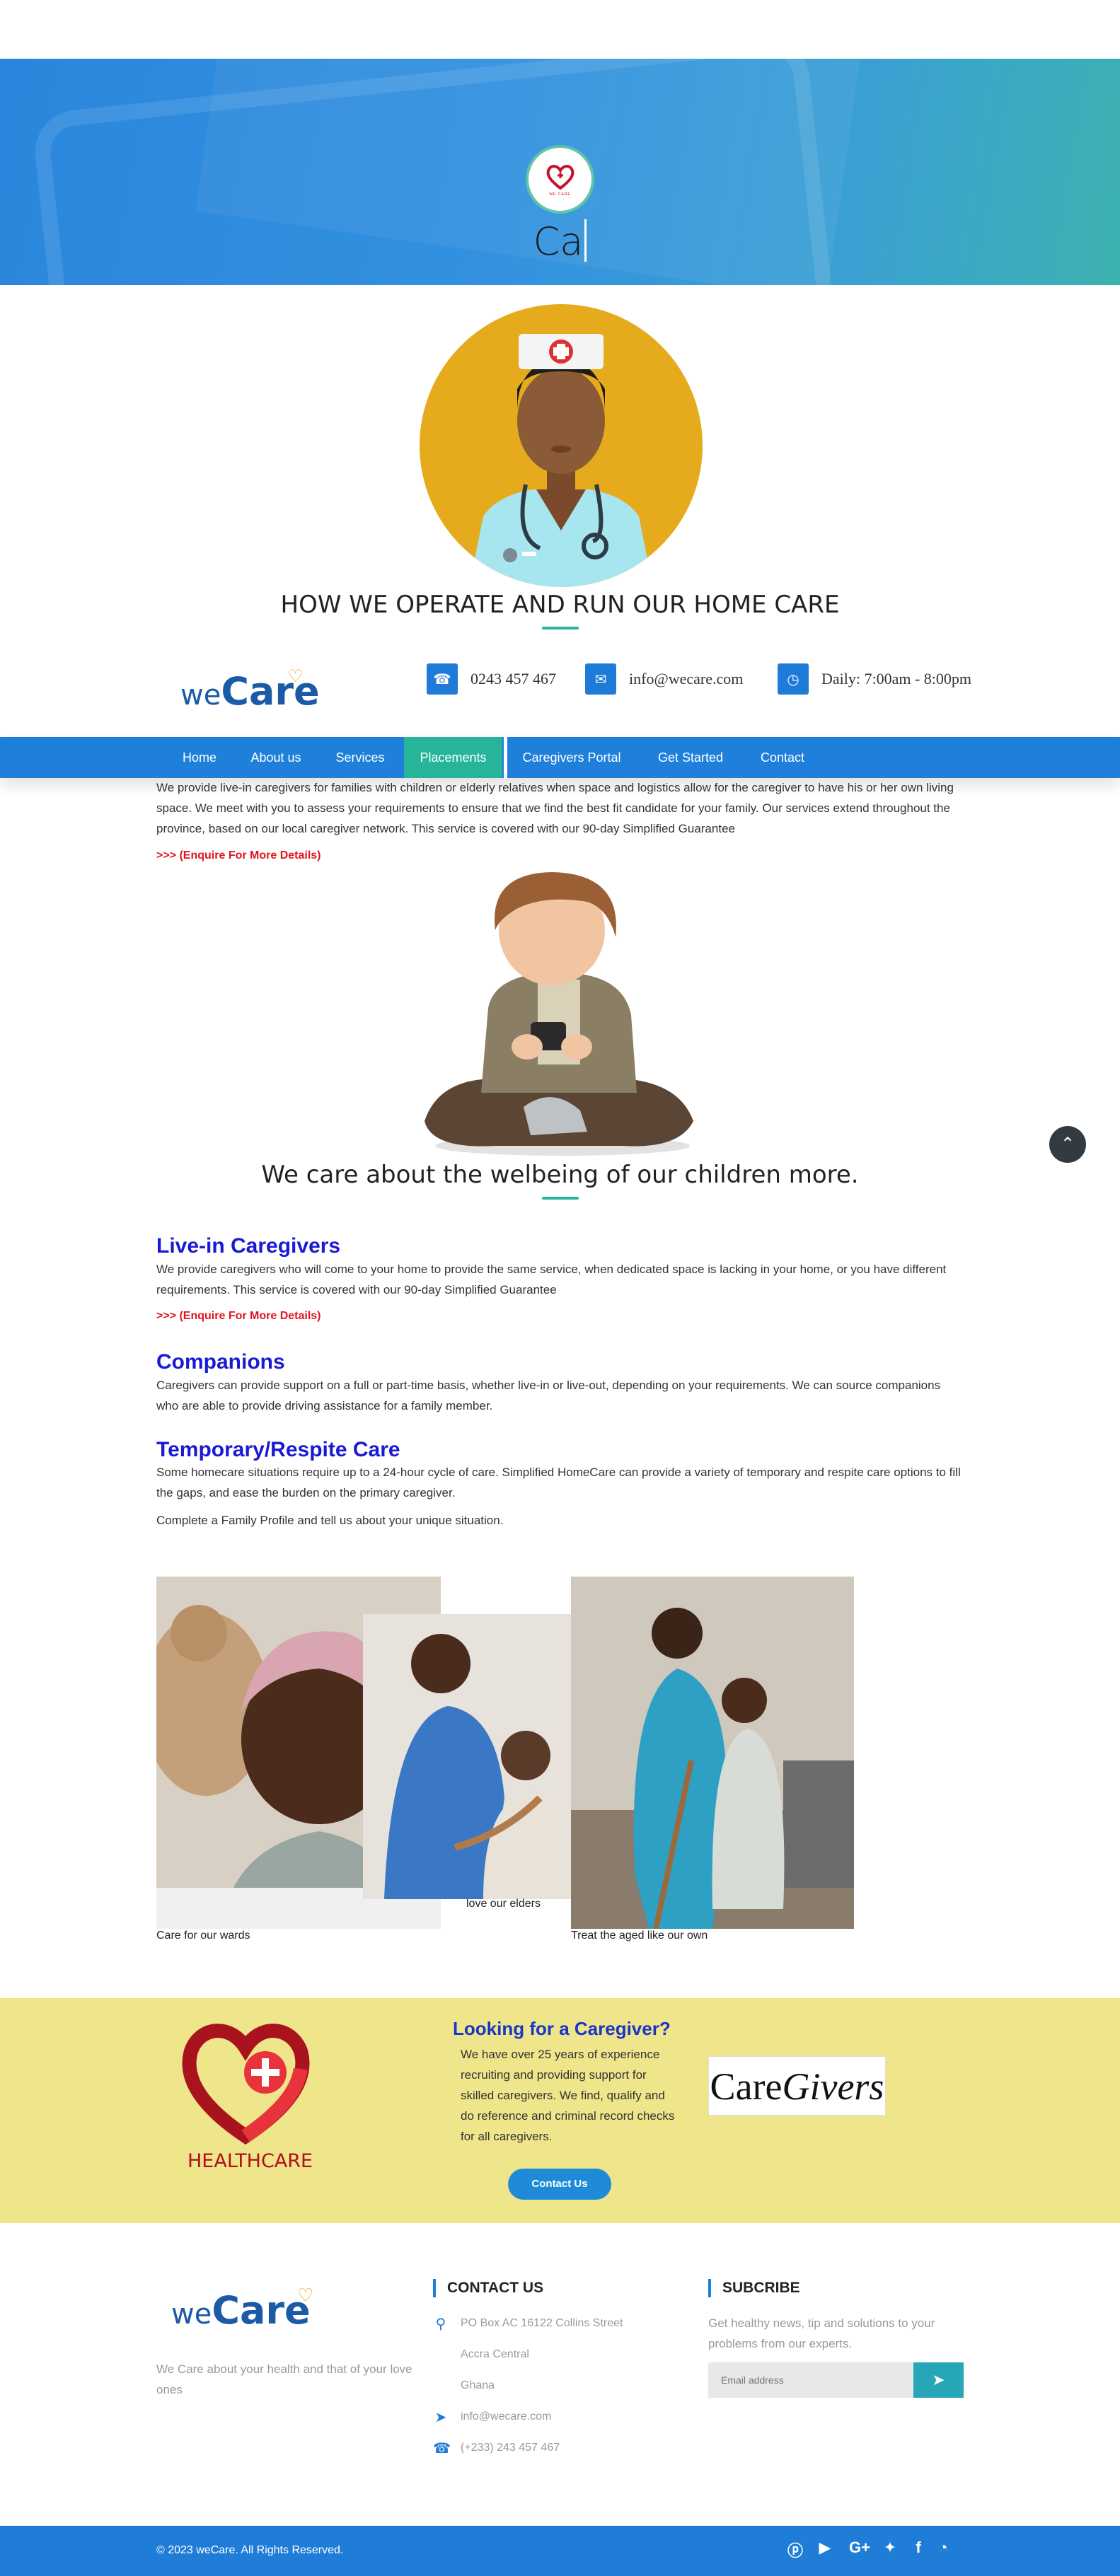  What do you see at coordinates (640, 1936) in the screenshot?
I see `gallery-caption-3: Treat the aged like our own` at bounding box center [640, 1936].